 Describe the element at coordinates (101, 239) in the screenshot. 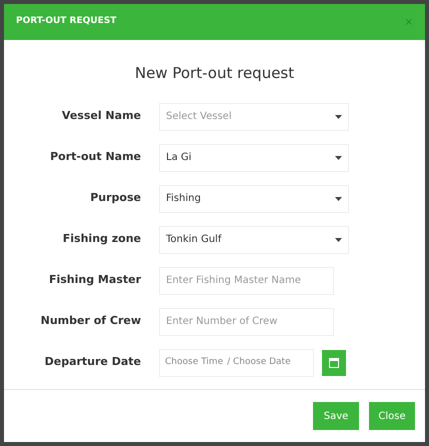

I see `field-label: Fishing zone` at that location.